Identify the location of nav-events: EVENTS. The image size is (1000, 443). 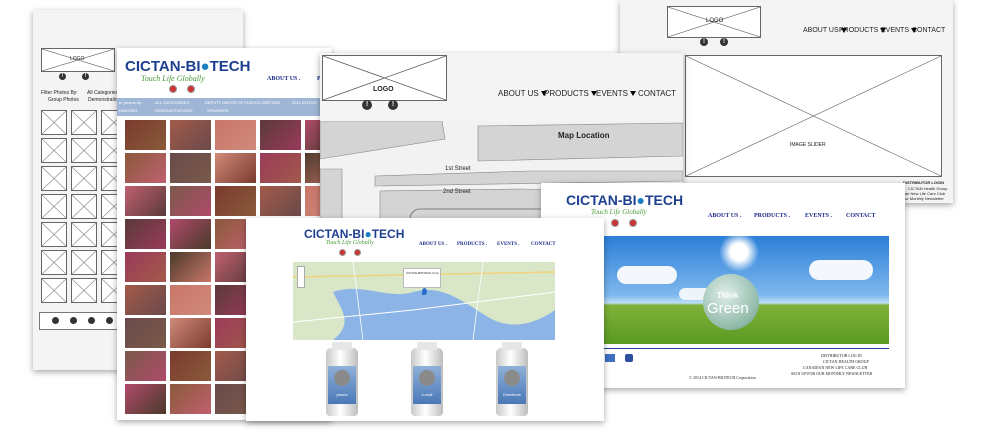
(616, 93).